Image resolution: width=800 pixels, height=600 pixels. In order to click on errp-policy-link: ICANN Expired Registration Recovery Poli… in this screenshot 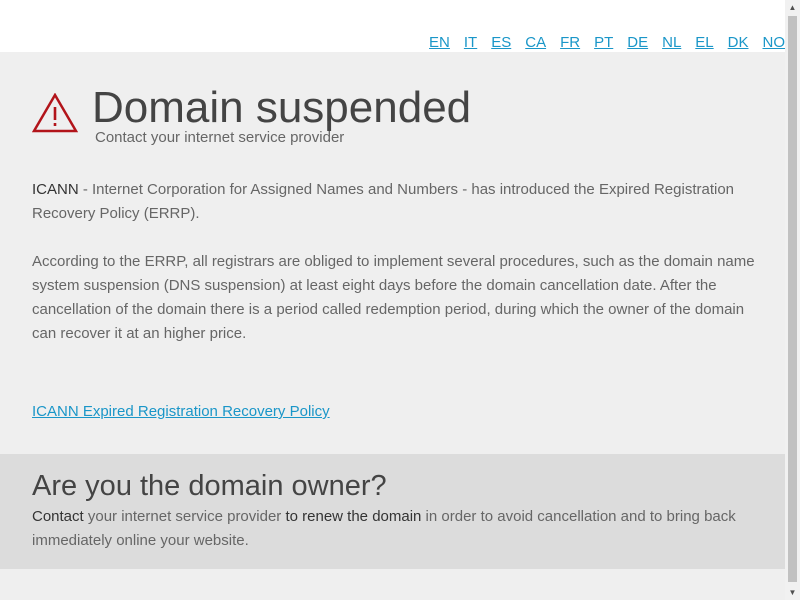, I will do `click(181, 412)`.